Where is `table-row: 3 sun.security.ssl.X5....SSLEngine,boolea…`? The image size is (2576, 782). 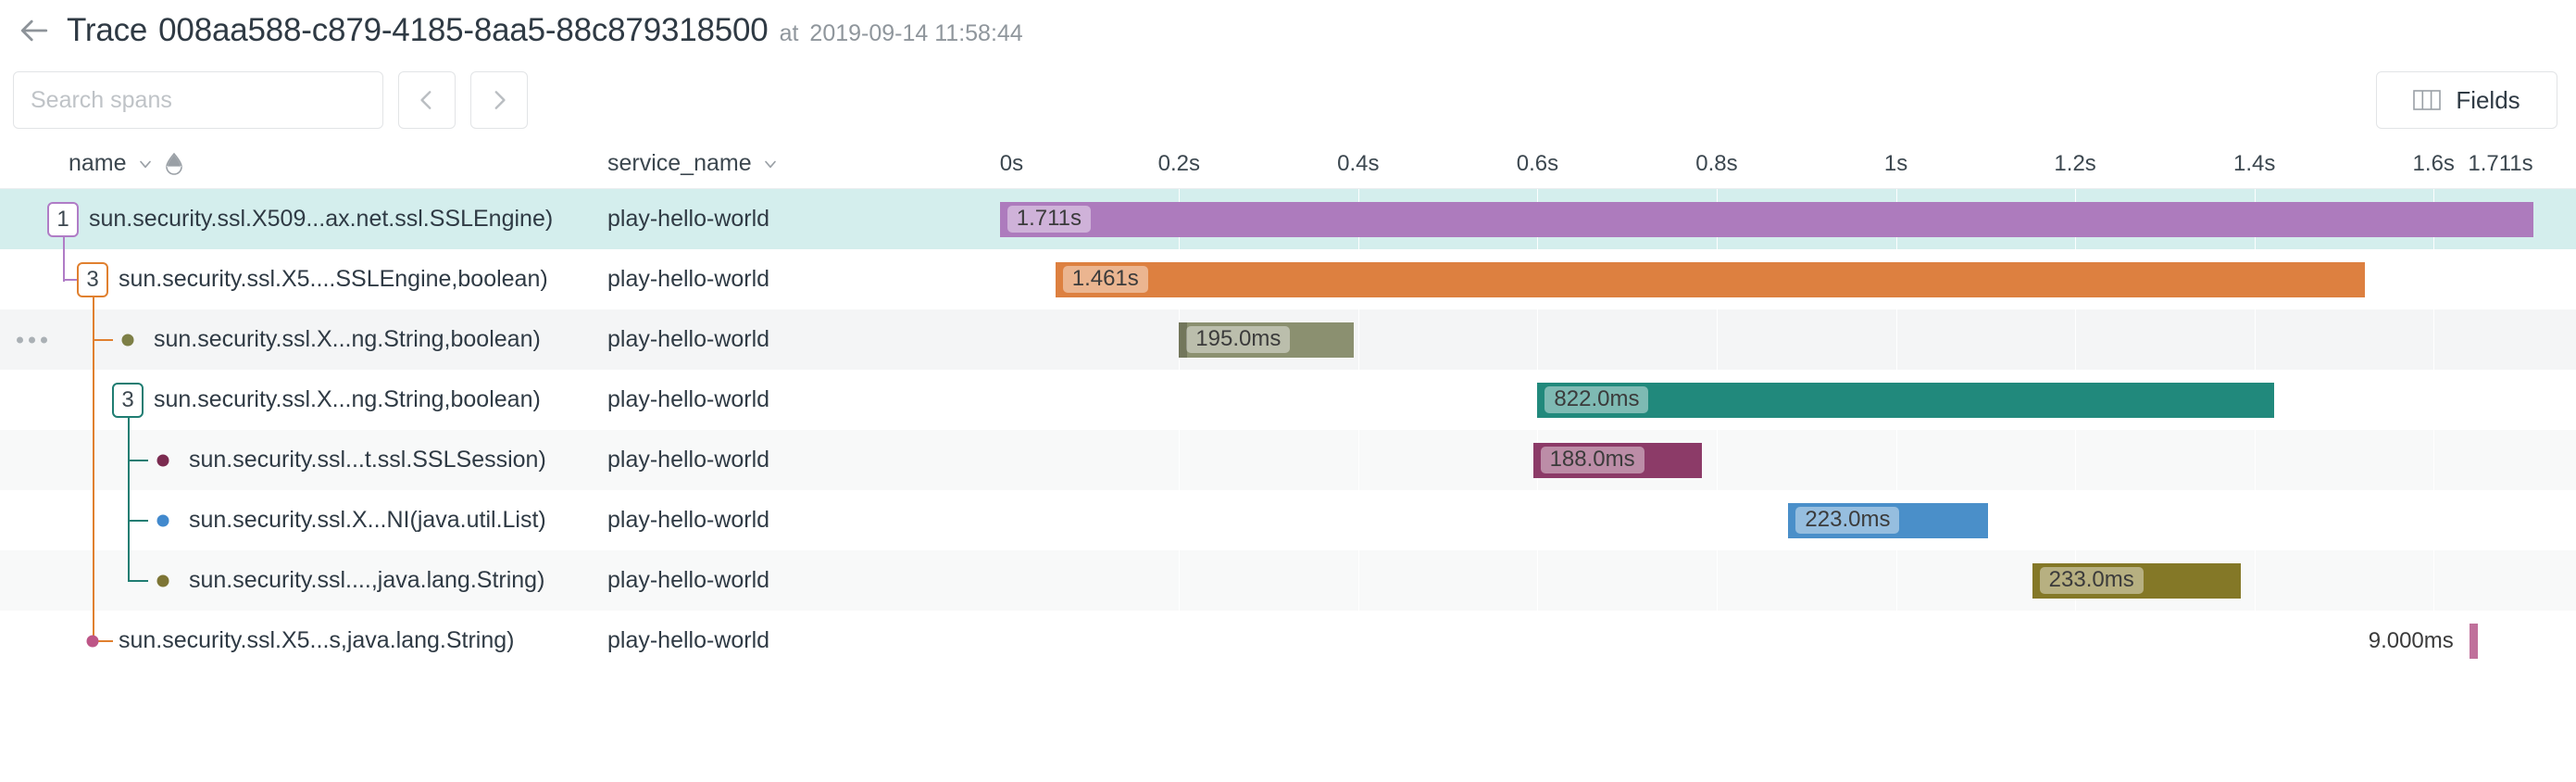 table-row: 3 sun.security.ssl.X5....SSLEngine,boolea… is located at coordinates (1288, 279).